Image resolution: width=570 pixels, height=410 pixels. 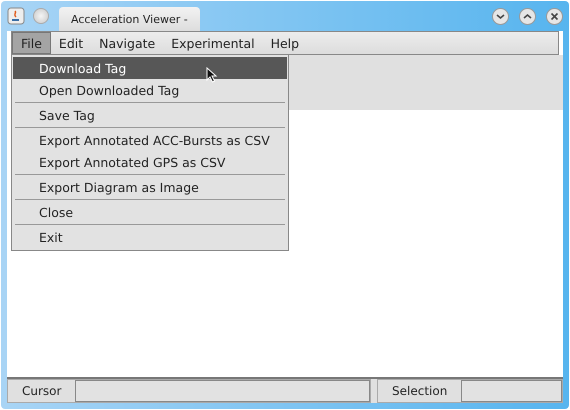 What do you see at coordinates (213, 43) in the screenshot?
I see `menu-item: Experimental` at bounding box center [213, 43].